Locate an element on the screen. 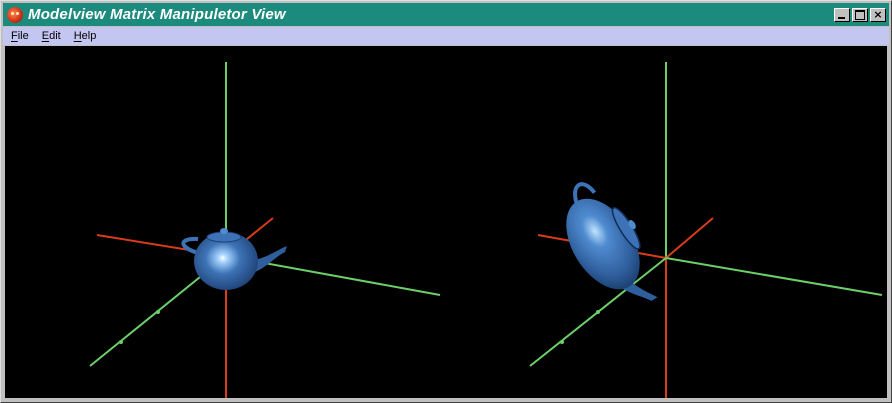 The width and height of the screenshot is (892, 403). maximize-icon is located at coordinates (860, 14).